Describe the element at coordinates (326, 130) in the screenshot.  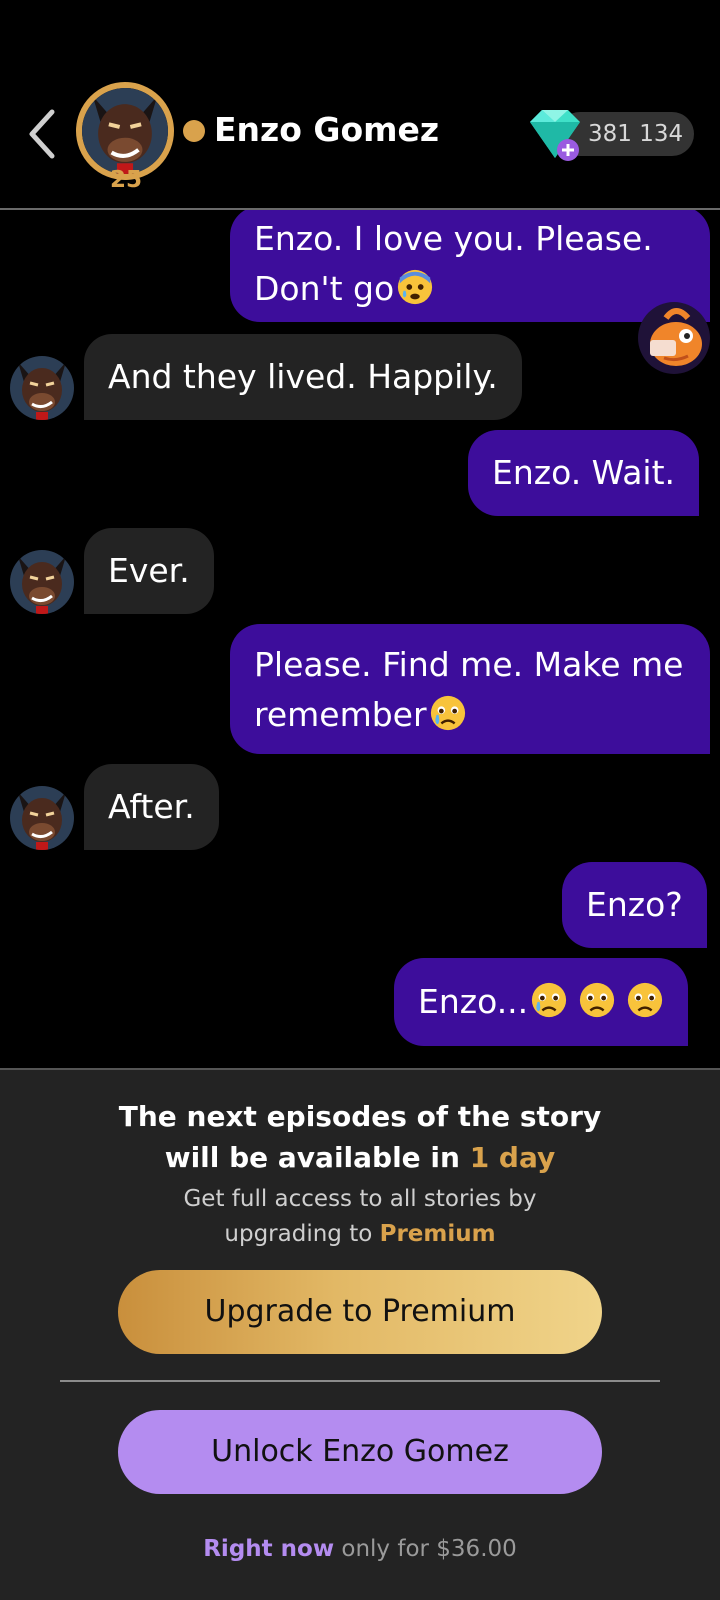
I see `contact-name: Enzo Gomez` at that location.